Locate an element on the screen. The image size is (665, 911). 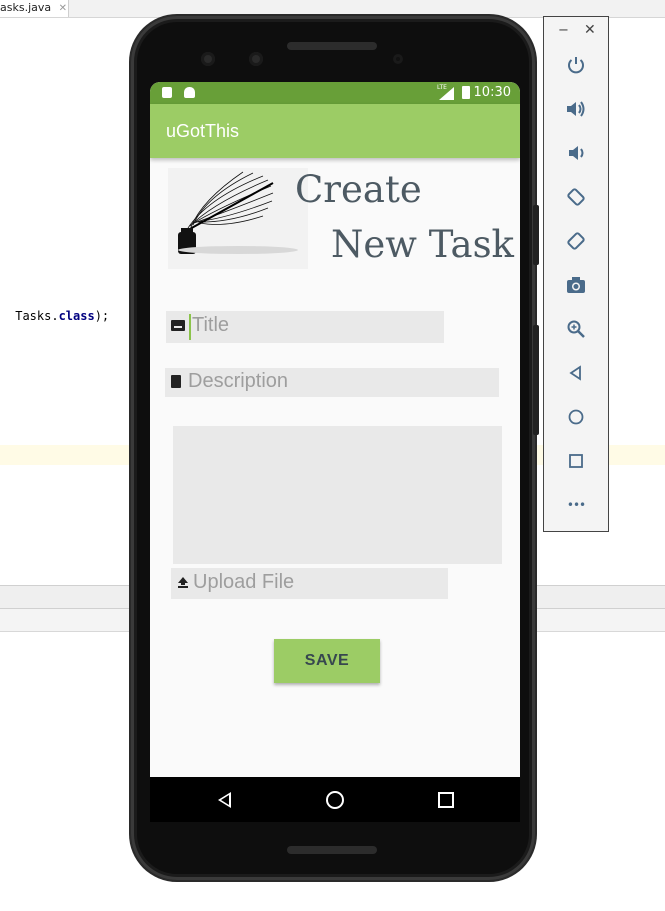
home-icon is located at coordinates (576, 417).